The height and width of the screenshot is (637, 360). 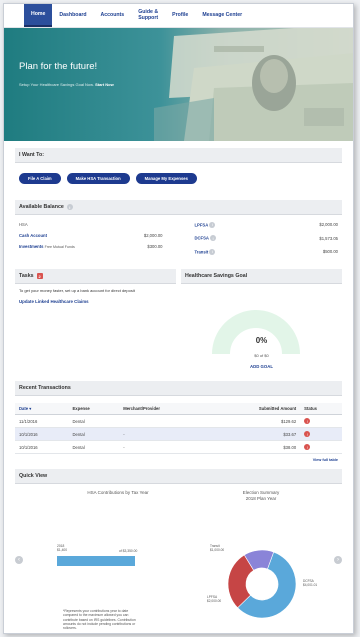 What do you see at coordinates (38, 15) in the screenshot?
I see `nav-home: Home` at bounding box center [38, 15].